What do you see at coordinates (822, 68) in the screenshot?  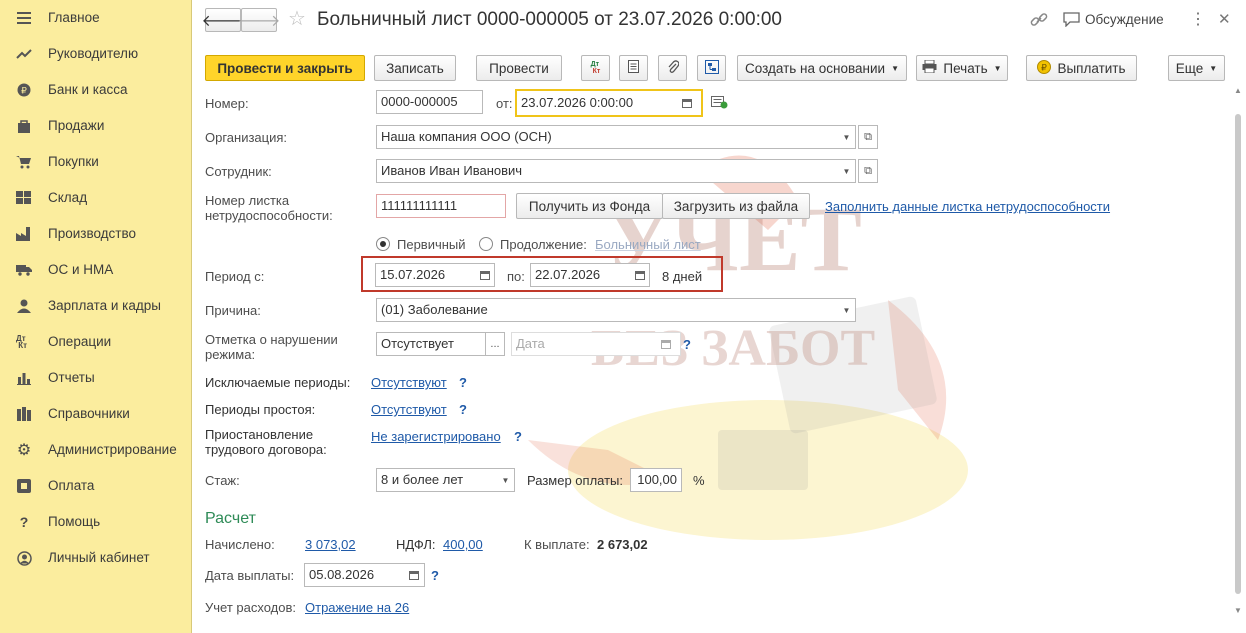 I see `create-based-on-button: Создать на основании ▼` at bounding box center [822, 68].